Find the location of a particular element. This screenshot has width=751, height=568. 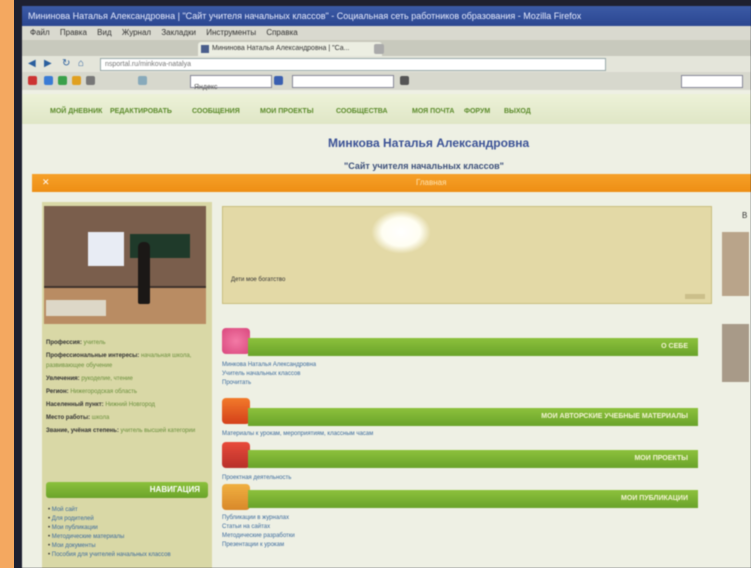

banner: Дети мое богатство is located at coordinates (467, 255).